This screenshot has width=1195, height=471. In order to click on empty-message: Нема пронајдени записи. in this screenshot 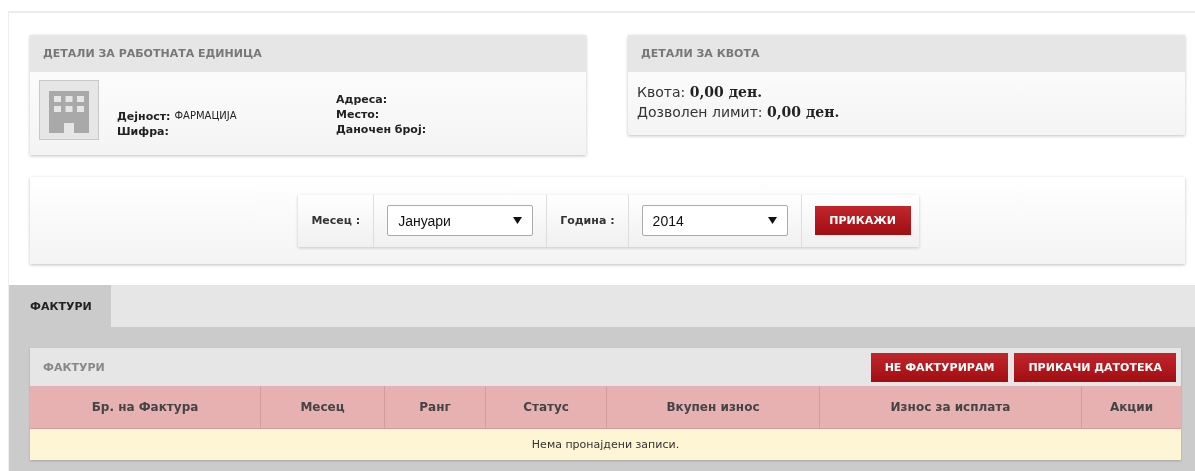, I will do `click(605, 444)`.